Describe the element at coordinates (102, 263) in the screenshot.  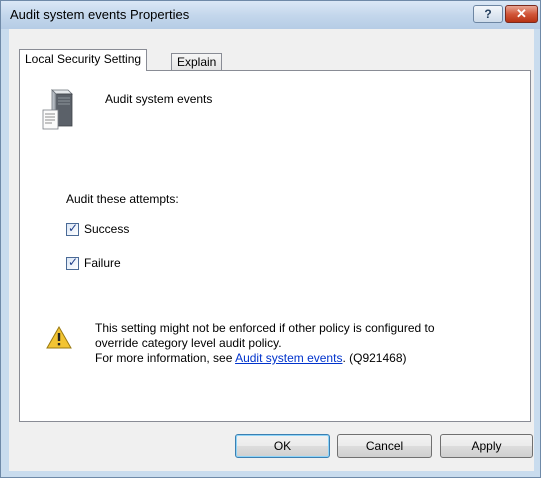
I see `failure-label: Failure` at that location.